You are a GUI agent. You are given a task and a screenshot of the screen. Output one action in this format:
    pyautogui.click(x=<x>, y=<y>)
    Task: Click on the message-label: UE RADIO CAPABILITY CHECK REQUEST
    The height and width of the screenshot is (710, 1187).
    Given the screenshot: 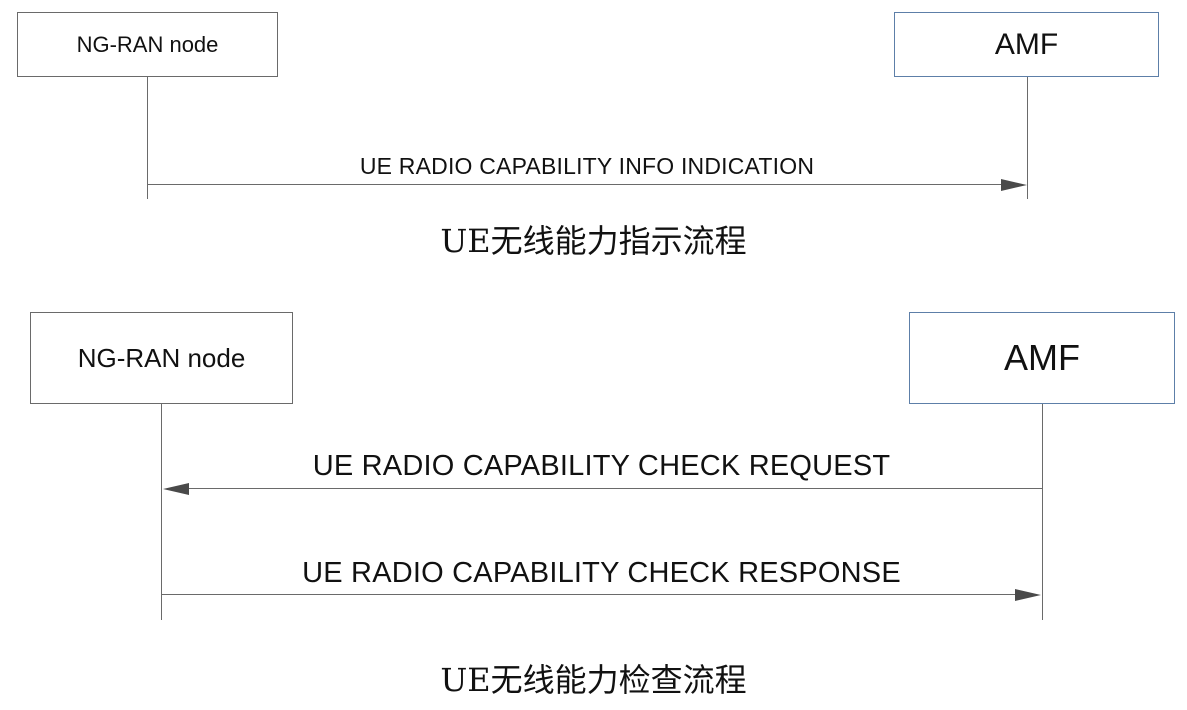 What is the action you would take?
    pyautogui.click(x=601, y=466)
    